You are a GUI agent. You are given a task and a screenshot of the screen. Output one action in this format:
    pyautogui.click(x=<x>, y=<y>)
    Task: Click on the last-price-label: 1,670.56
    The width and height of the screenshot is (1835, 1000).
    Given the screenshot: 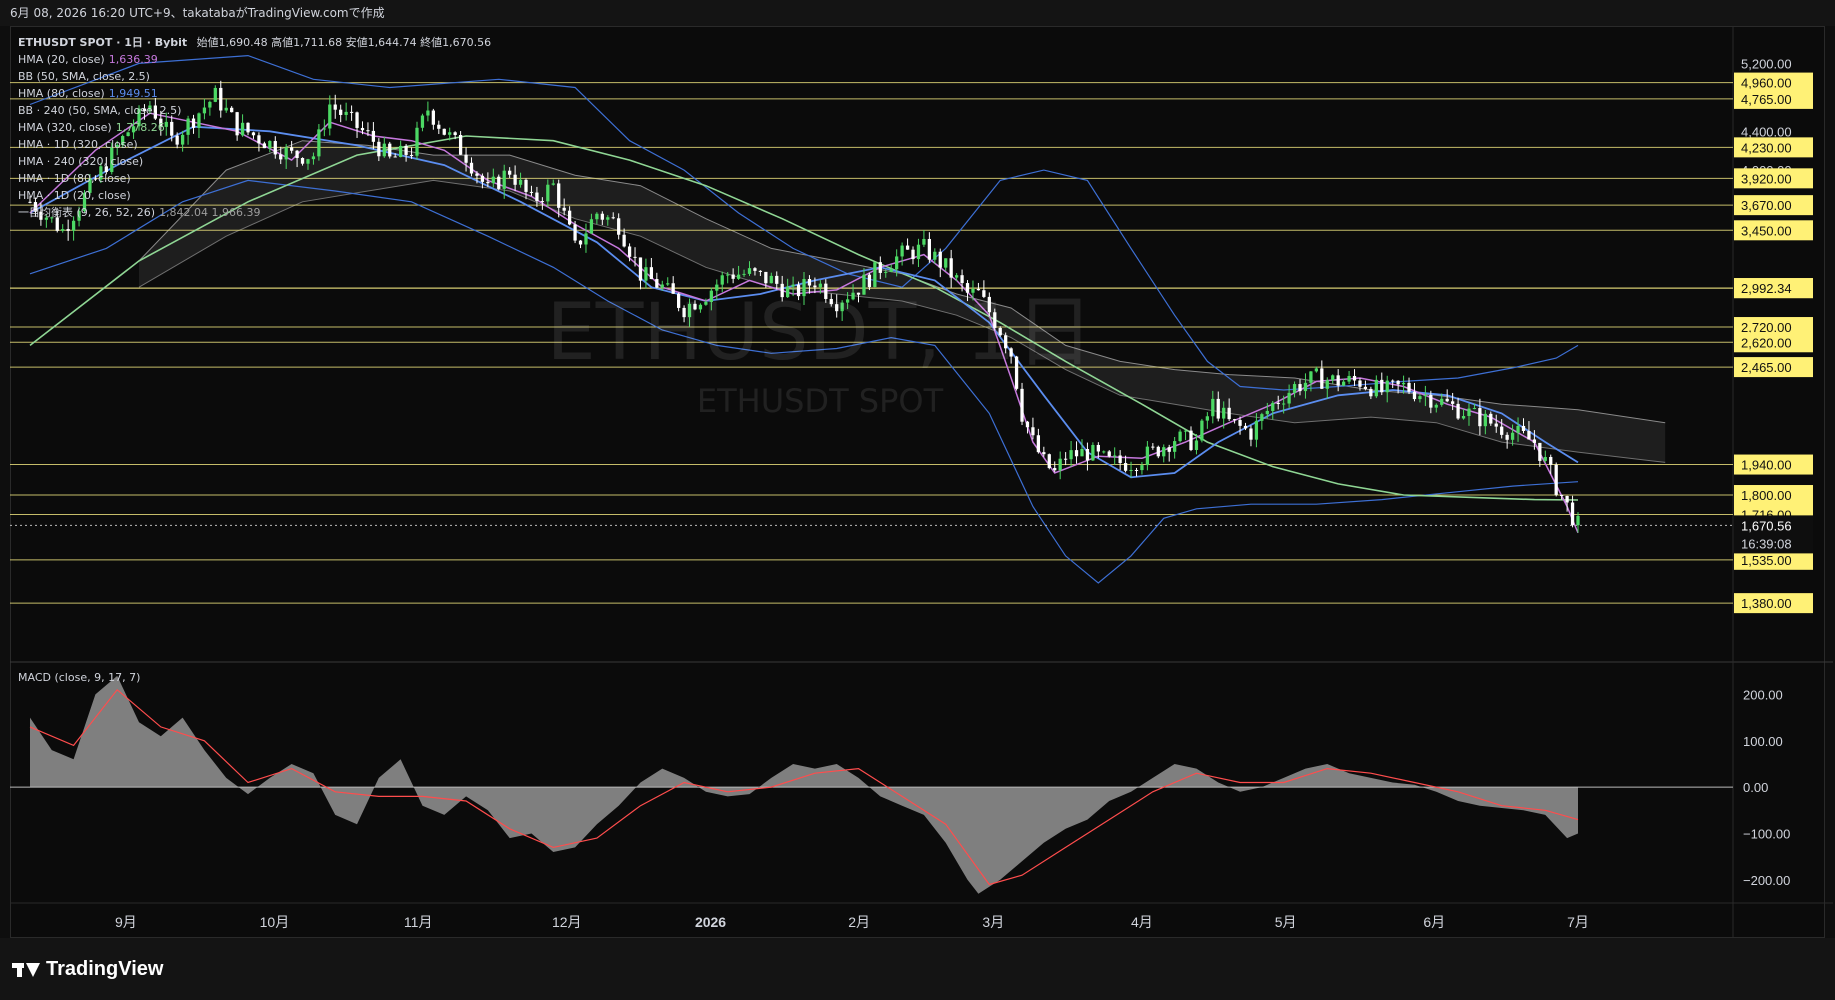 What is the action you would take?
    pyautogui.click(x=1766, y=525)
    